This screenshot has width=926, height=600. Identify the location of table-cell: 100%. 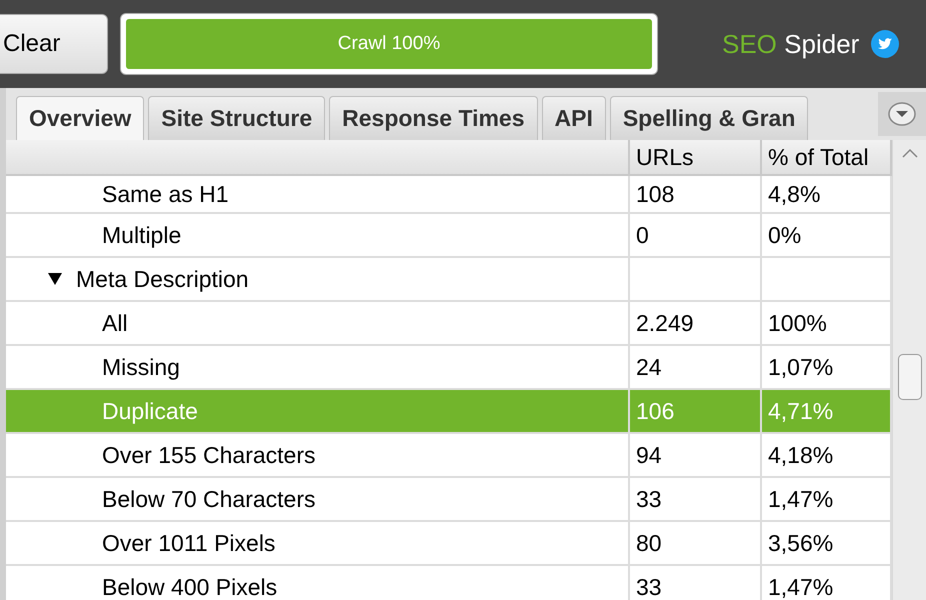
(827, 324).